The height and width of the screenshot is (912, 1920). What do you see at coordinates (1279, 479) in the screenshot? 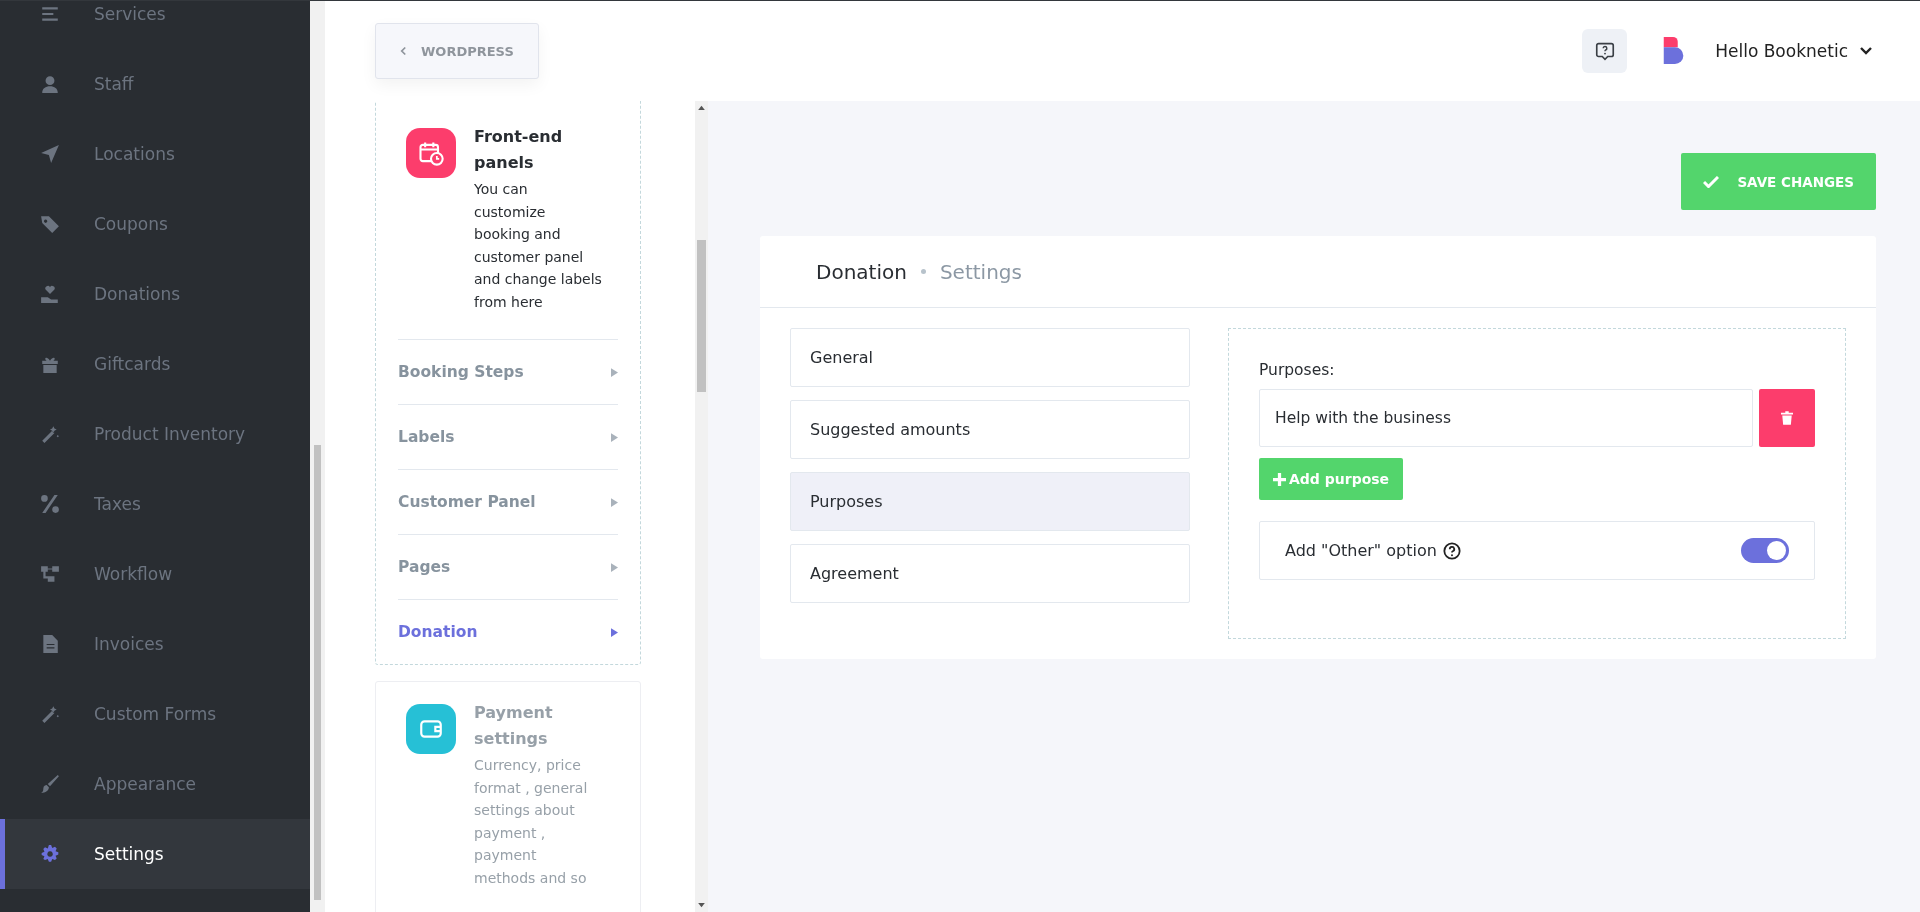
I see `plus-icon` at bounding box center [1279, 479].